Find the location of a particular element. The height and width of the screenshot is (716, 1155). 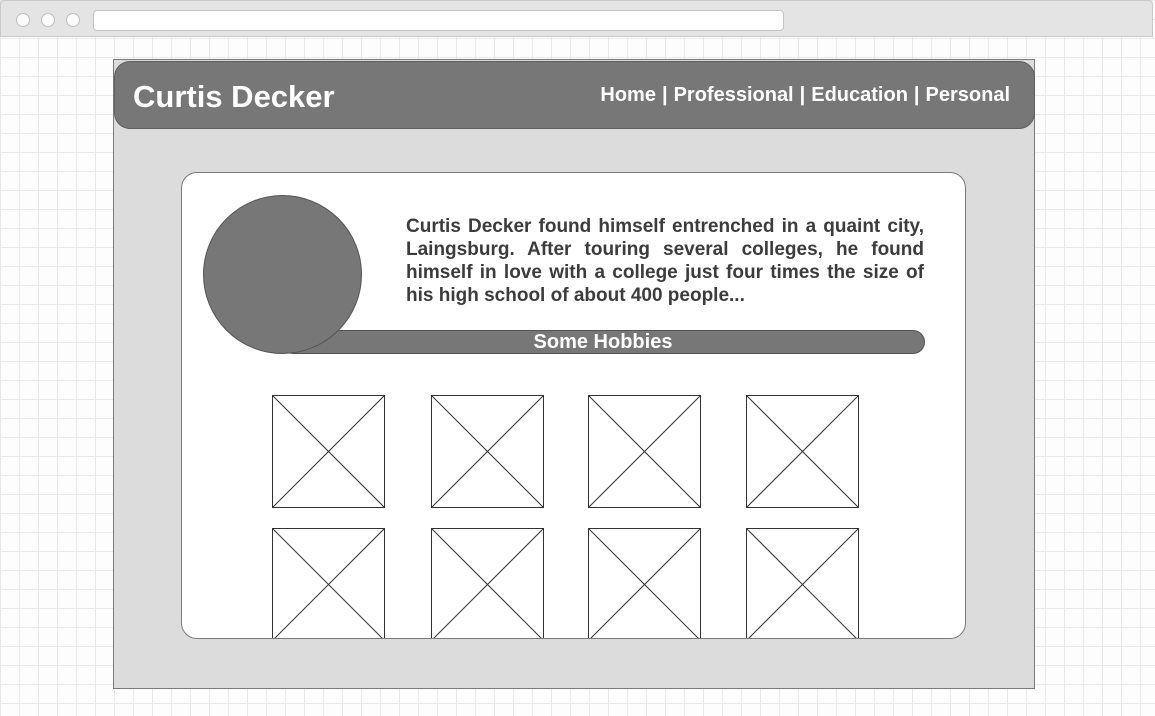

browser-chrome is located at coordinates (576, 18).